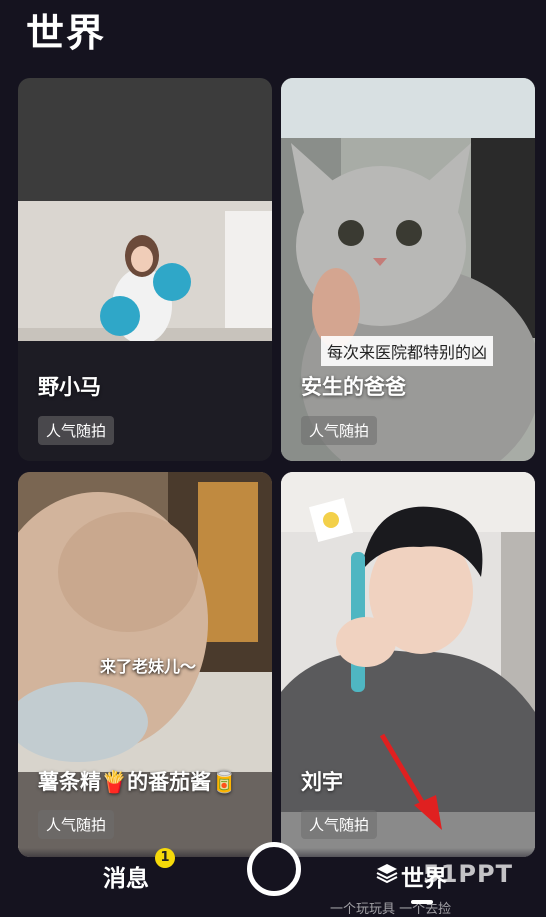  What do you see at coordinates (387, 875) in the screenshot?
I see `world-icon` at bounding box center [387, 875].